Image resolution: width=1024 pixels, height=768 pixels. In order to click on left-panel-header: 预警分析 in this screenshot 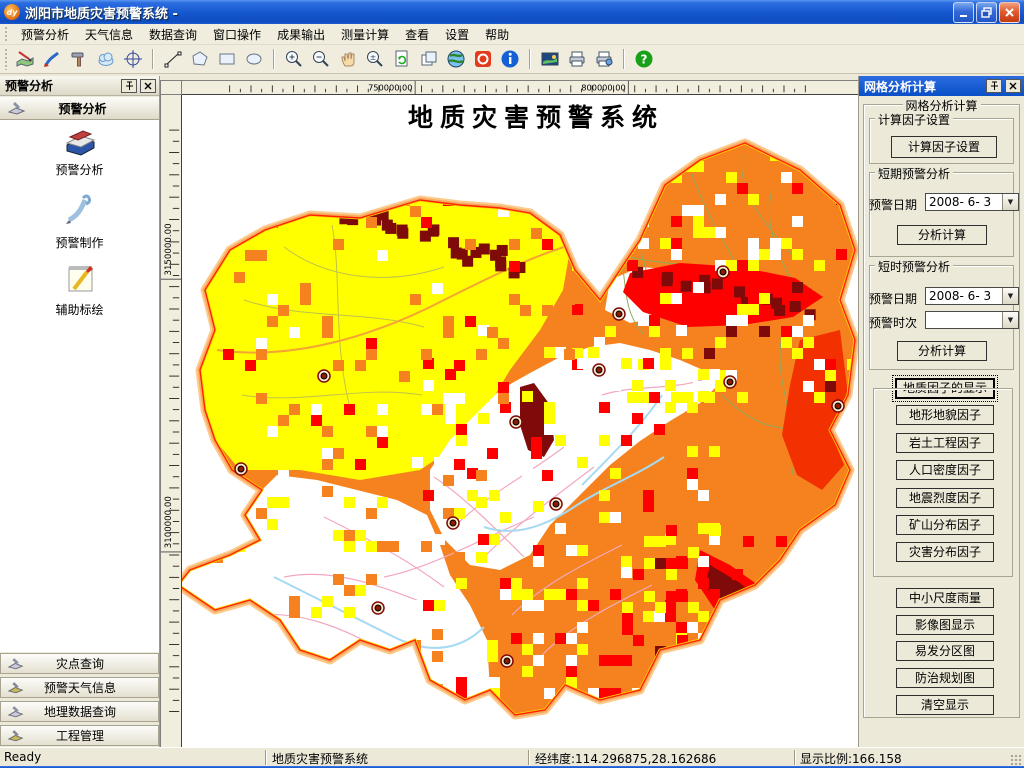, I will do `click(79, 108)`.